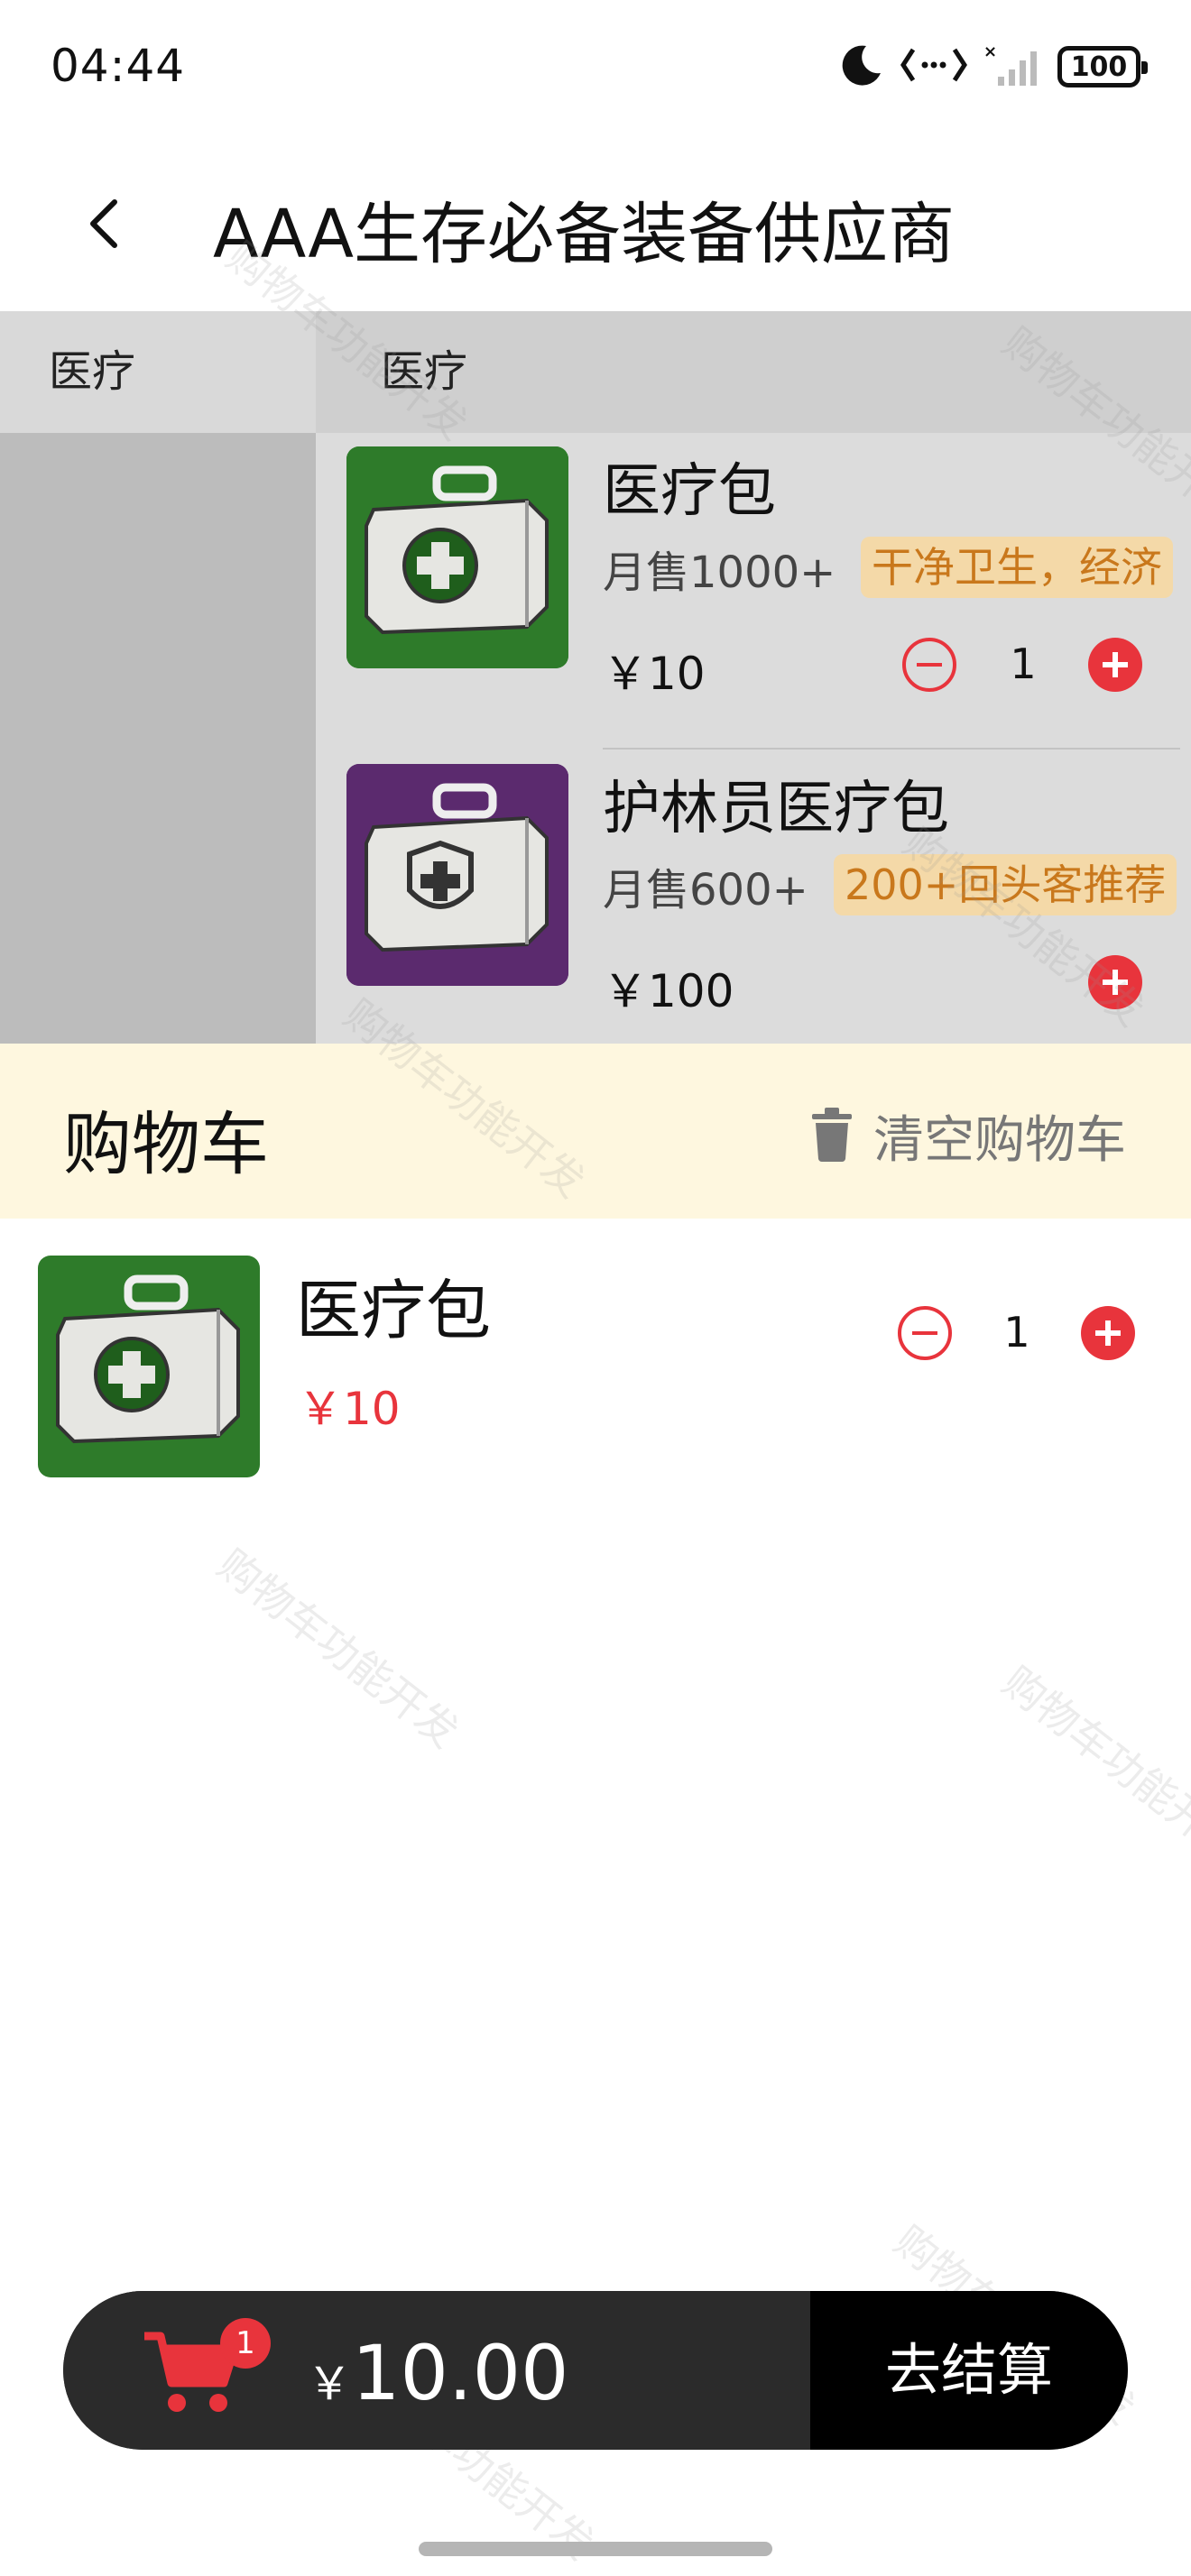 This screenshot has height=2576, width=1191. What do you see at coordinates (158, 372) in the screenshot?
I see `category-item-medical: 医疗` at bounding box center [158, 372].